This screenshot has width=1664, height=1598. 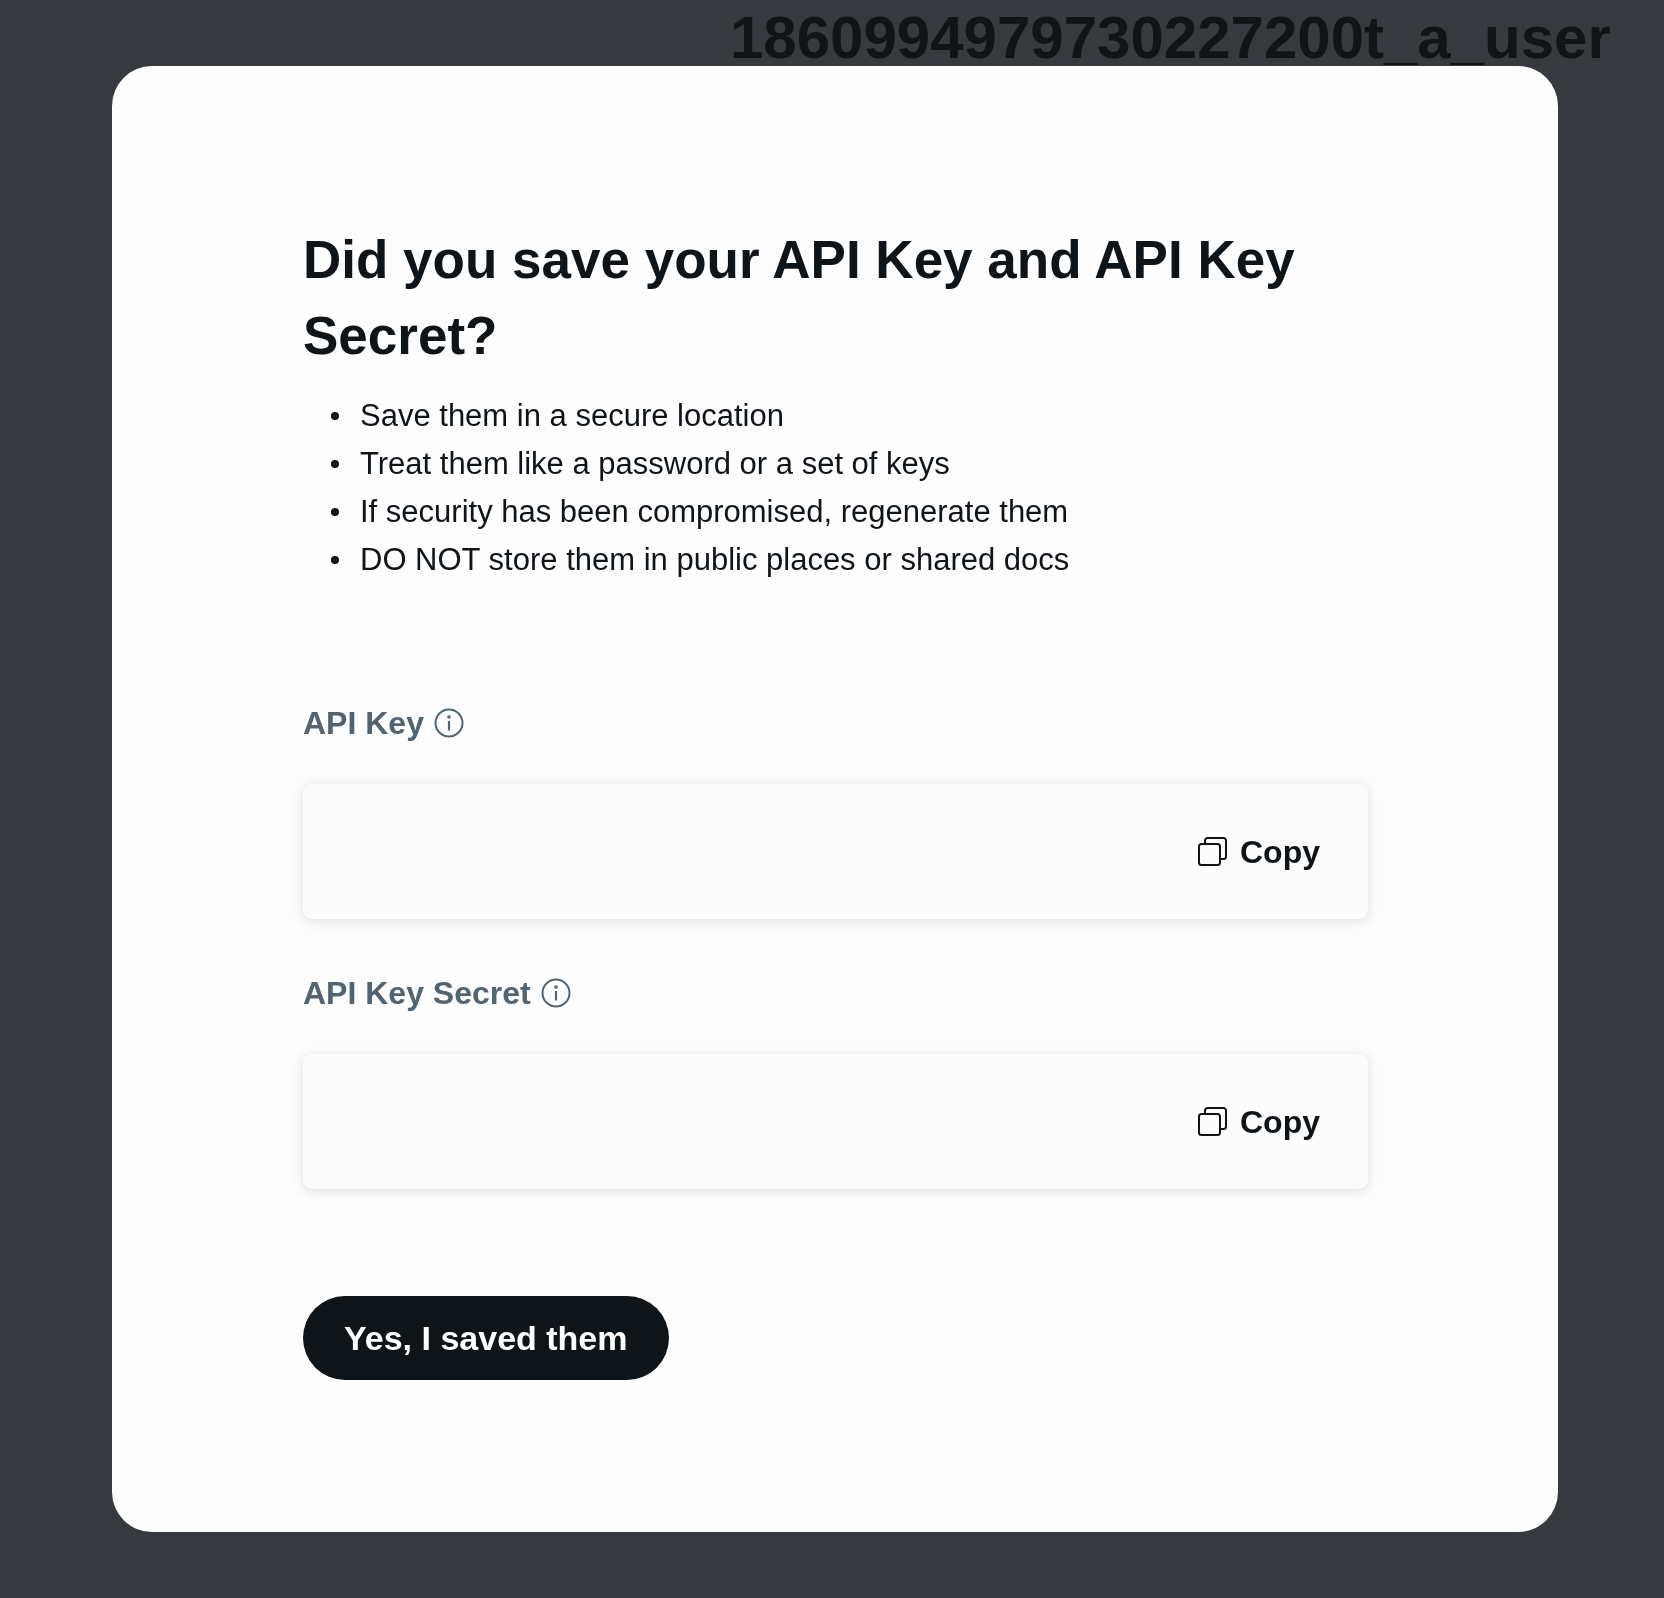 What do you see at coordinates (714, 512) in the screenshot?
I see `tip-text: If security has been compromised, regenerate them` at bounding box center [714, 512].